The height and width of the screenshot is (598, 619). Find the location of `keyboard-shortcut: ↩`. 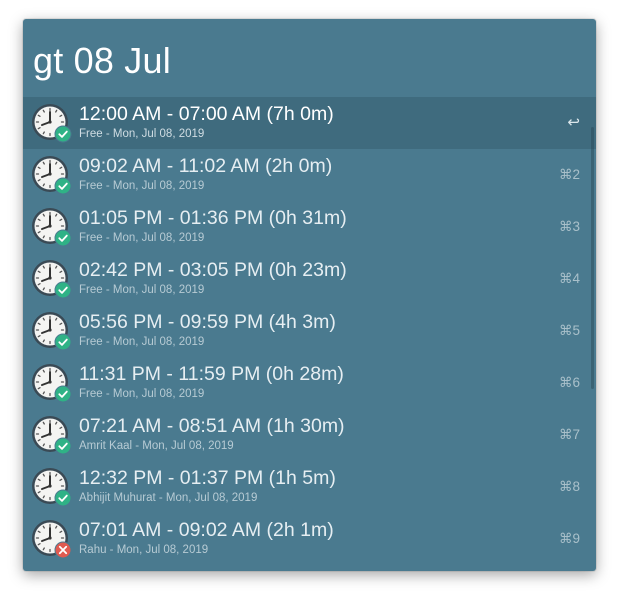

keyboard-shortcut: ↩ is located at coordinates (573, 122).